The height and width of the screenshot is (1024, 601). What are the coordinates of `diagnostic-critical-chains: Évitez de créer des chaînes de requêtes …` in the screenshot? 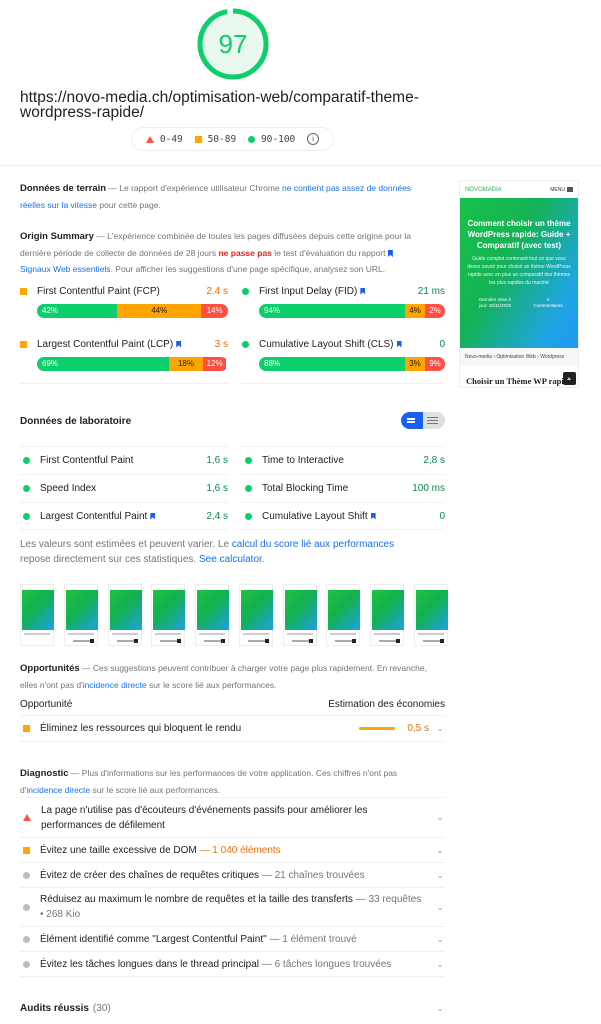 It's located at (232, 875).